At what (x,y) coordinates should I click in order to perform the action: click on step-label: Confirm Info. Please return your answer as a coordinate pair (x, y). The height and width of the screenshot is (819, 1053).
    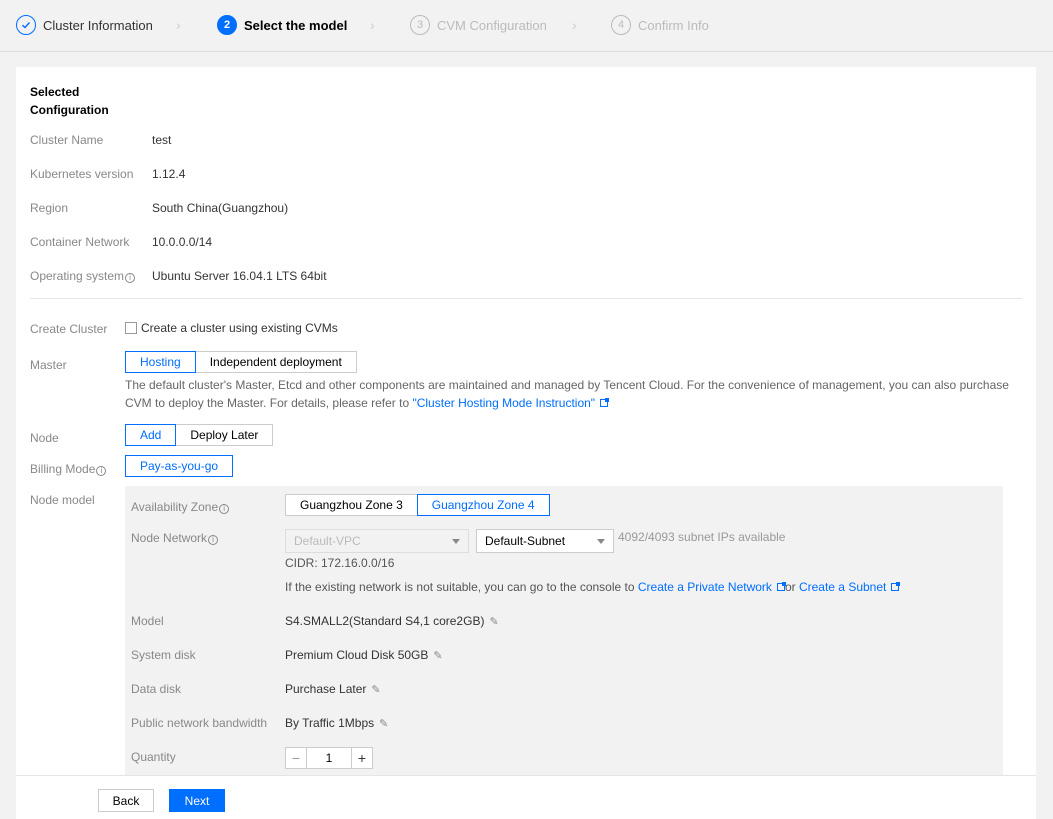
    Looking at the image, I should click on (673, 25).